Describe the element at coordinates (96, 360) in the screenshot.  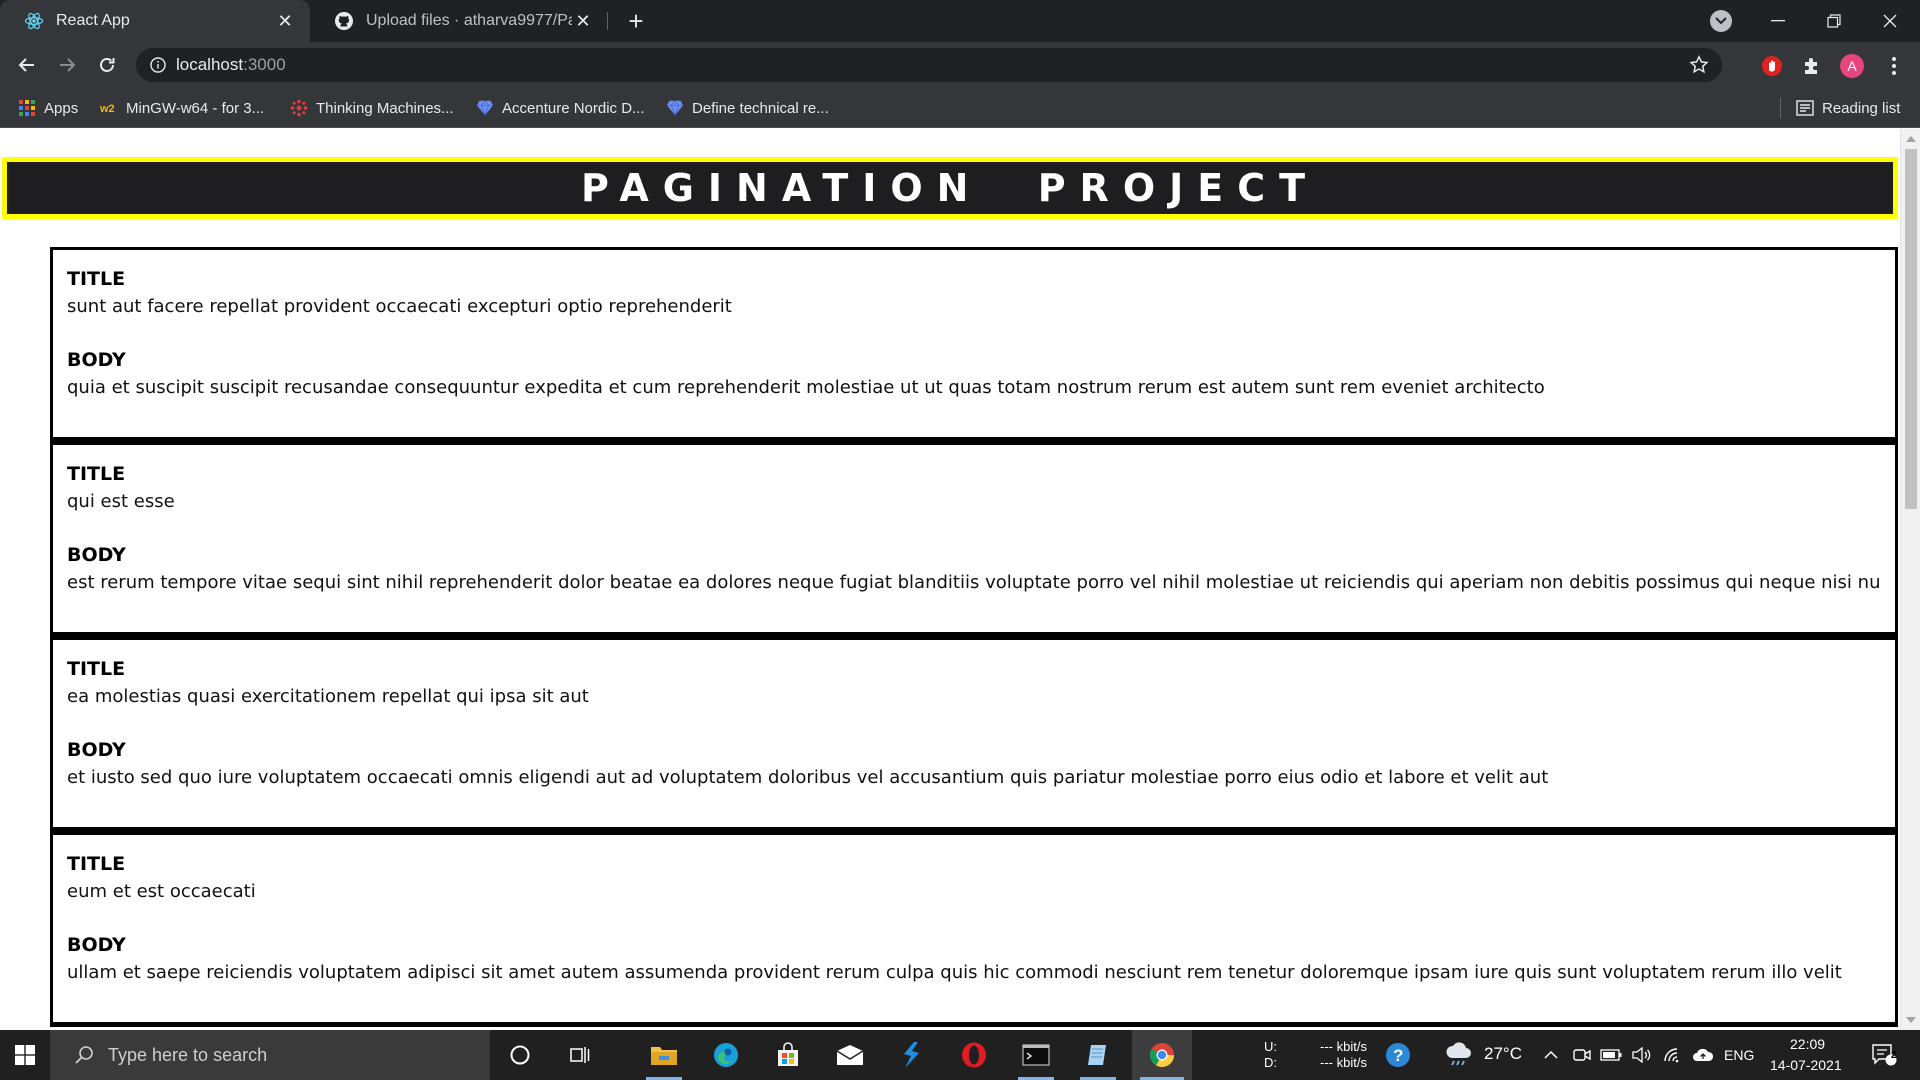
I see `body-label: BODY` at that location.